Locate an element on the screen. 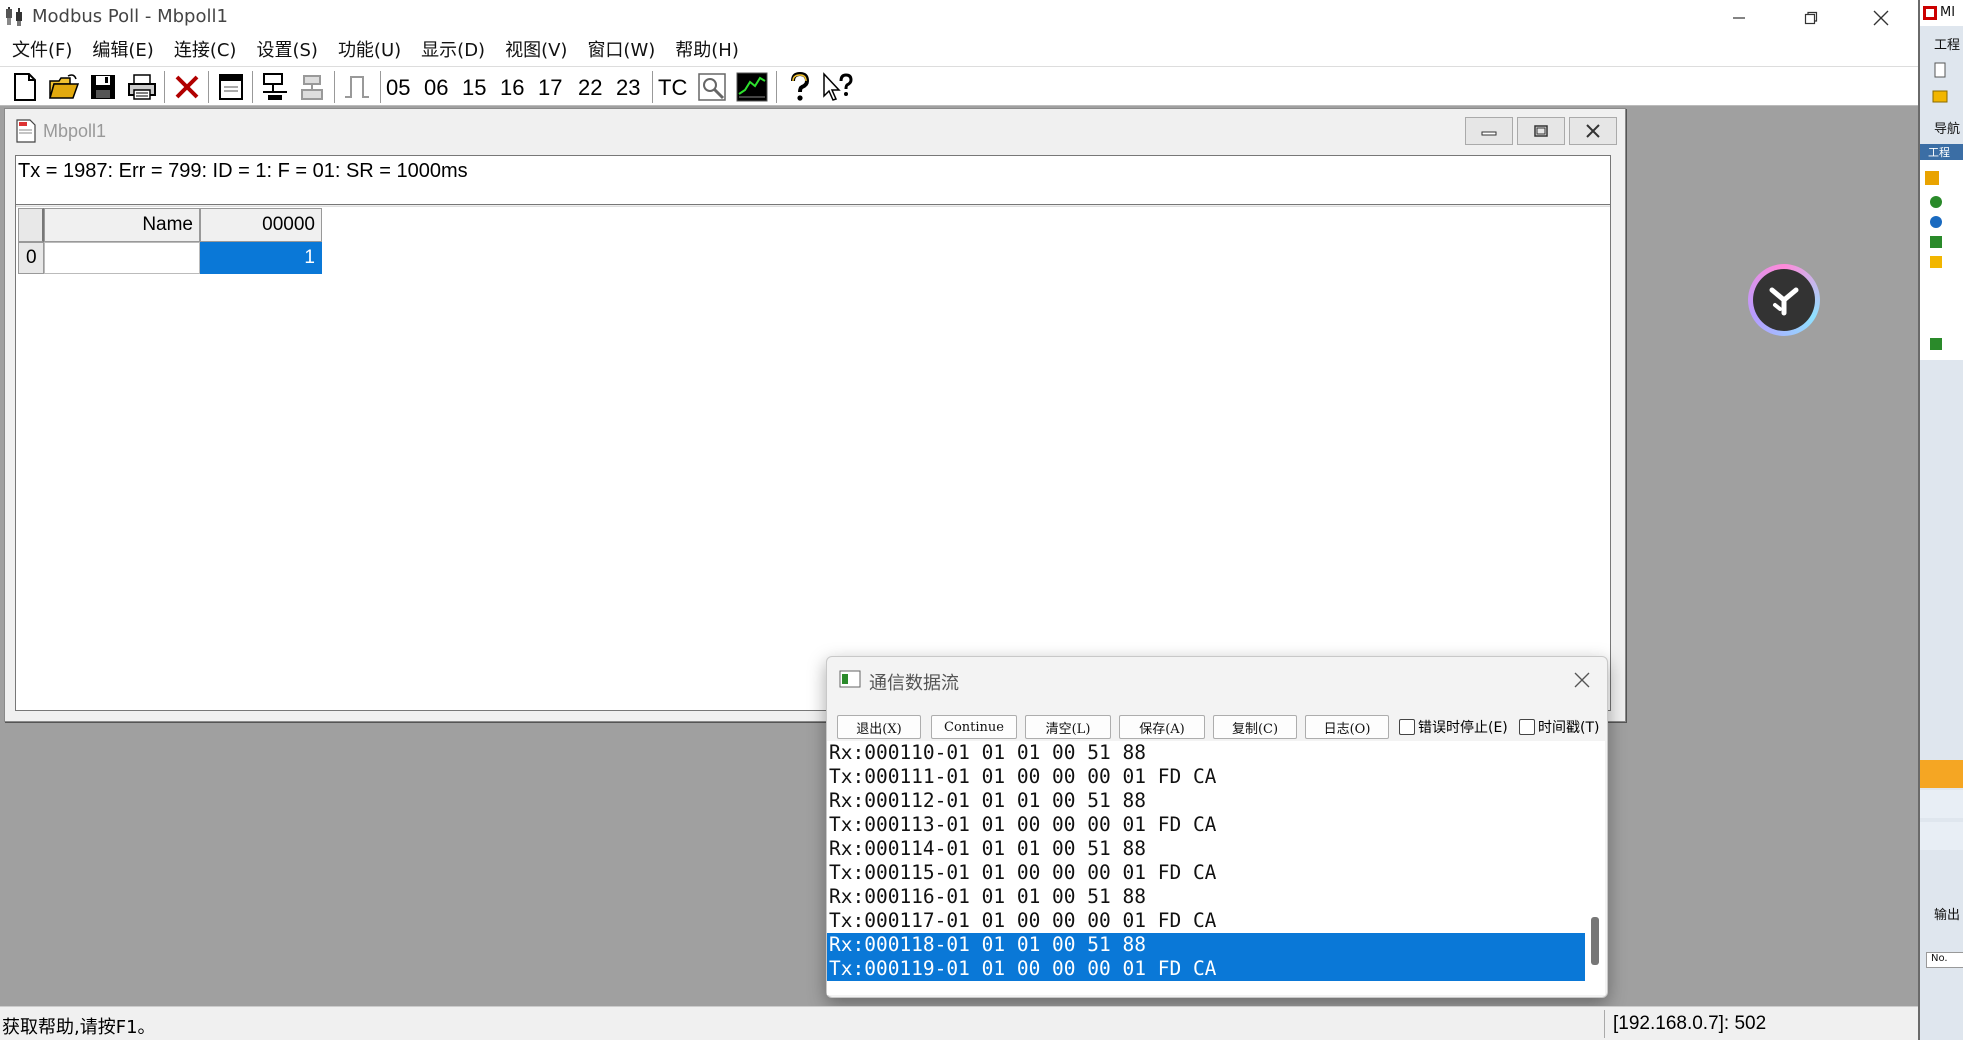  minimize-button is located at coordinates (1739, 18).